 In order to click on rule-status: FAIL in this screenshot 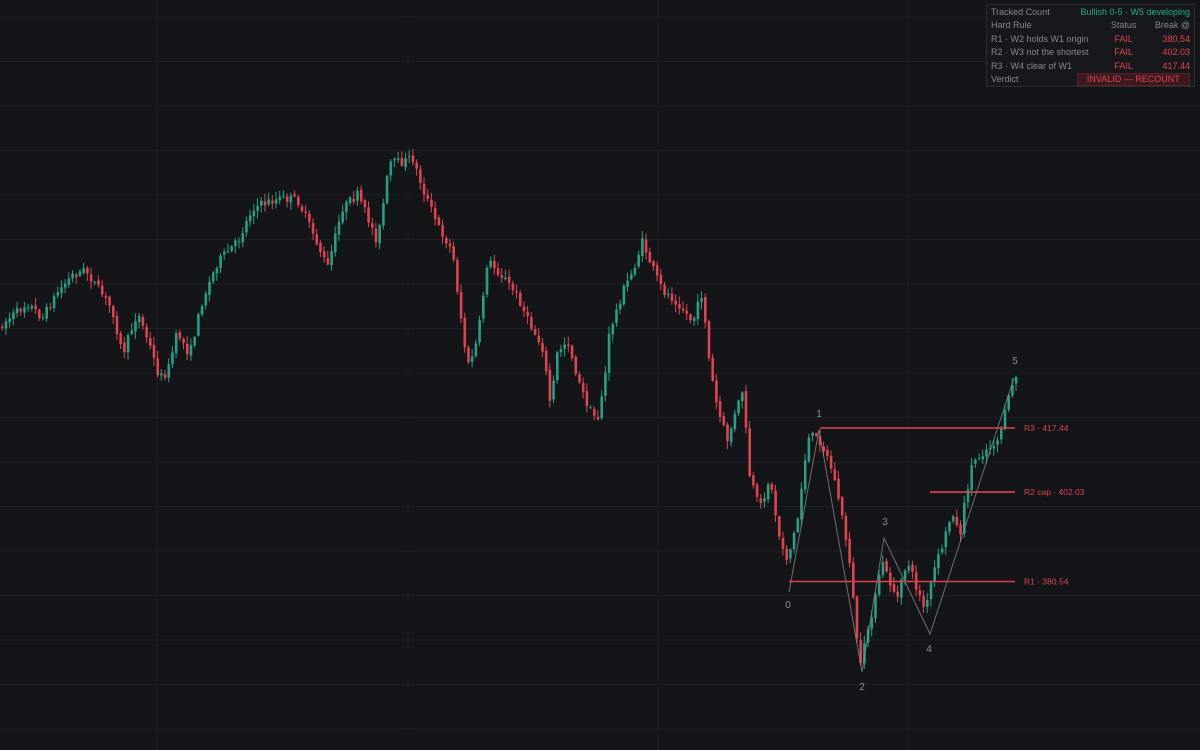, I will do `click(1123, 38)`.